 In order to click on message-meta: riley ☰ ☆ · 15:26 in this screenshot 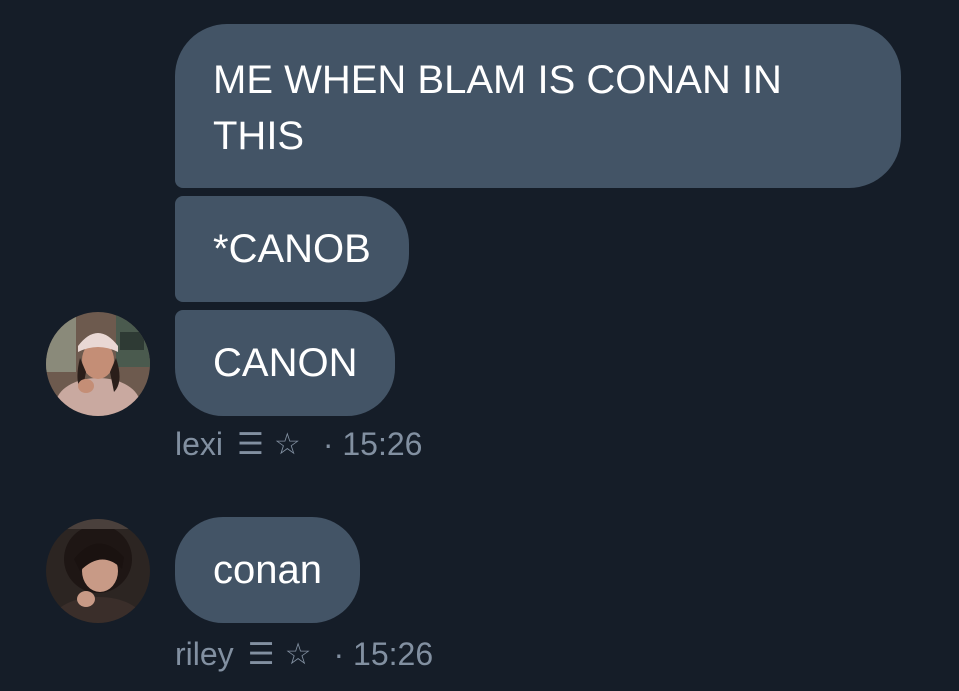, I will do `click(304, 654)`.